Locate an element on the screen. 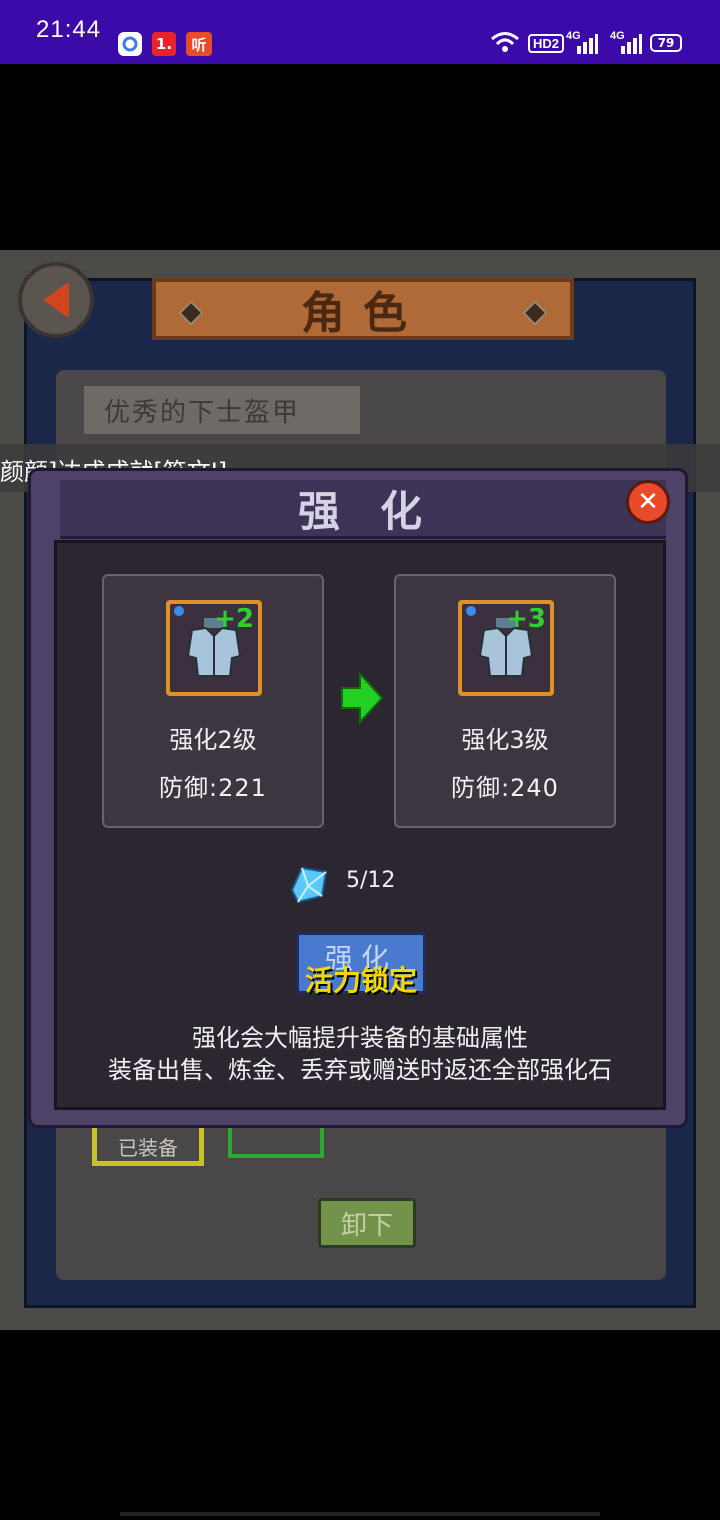  description-line-1: 强化会大幅提升装备的基础属性 is located at coordinates (360, 1038).